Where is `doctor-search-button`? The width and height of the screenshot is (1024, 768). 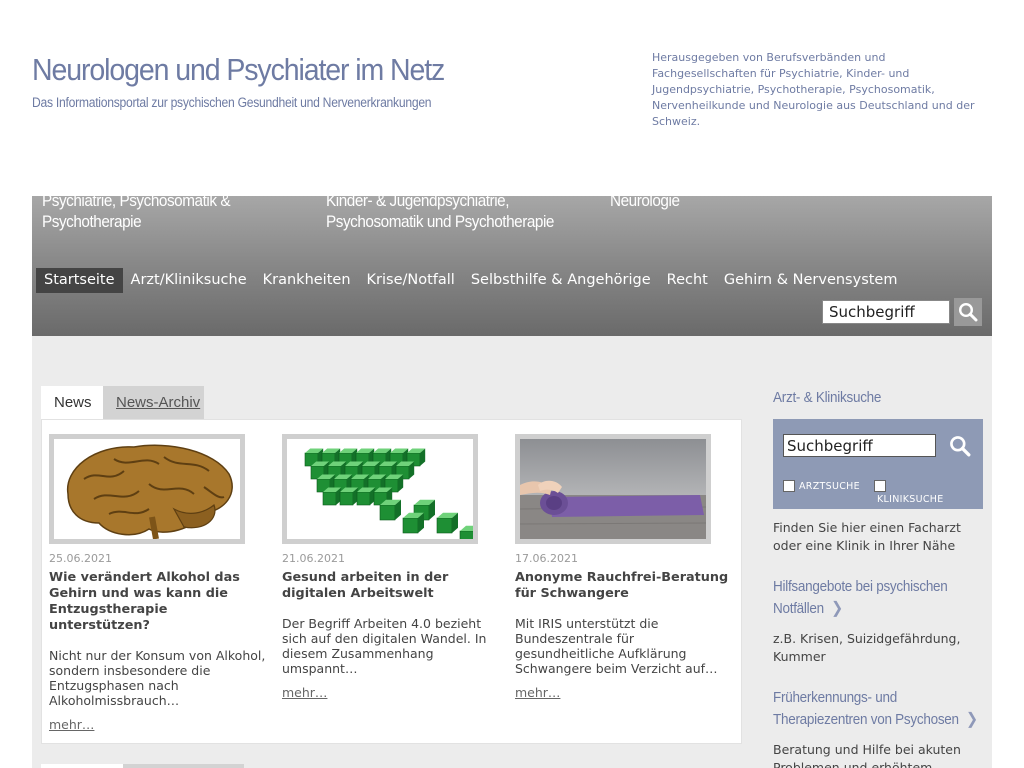 doctor-search-button is located at coordinates (960, 446).